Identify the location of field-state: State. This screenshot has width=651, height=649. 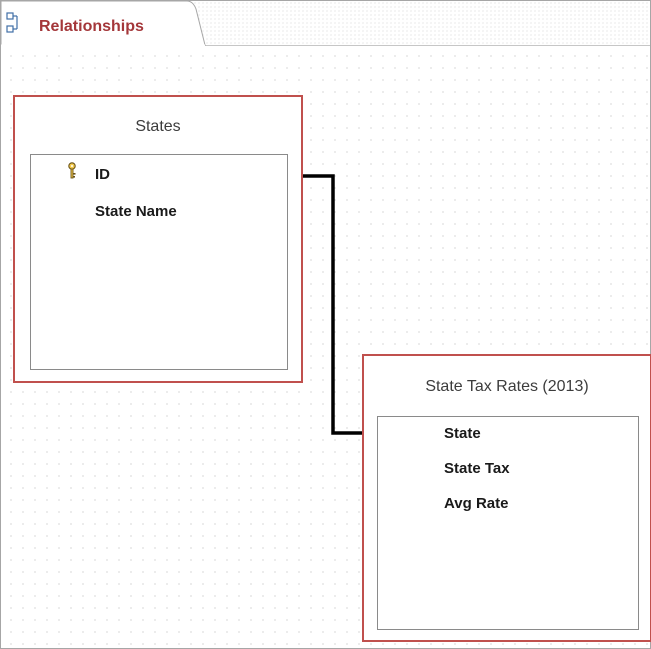
(462, 433).